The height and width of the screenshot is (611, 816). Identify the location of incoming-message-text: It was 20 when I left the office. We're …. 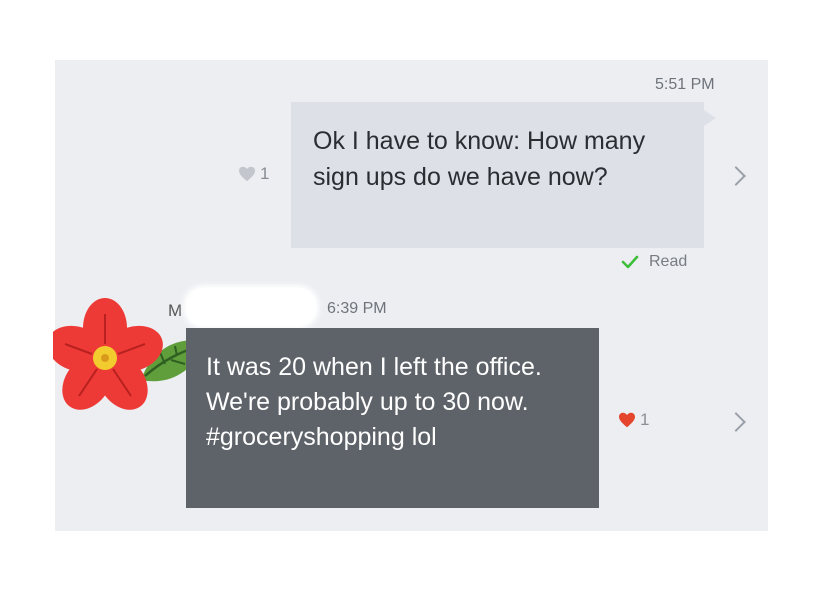
(374, 402).